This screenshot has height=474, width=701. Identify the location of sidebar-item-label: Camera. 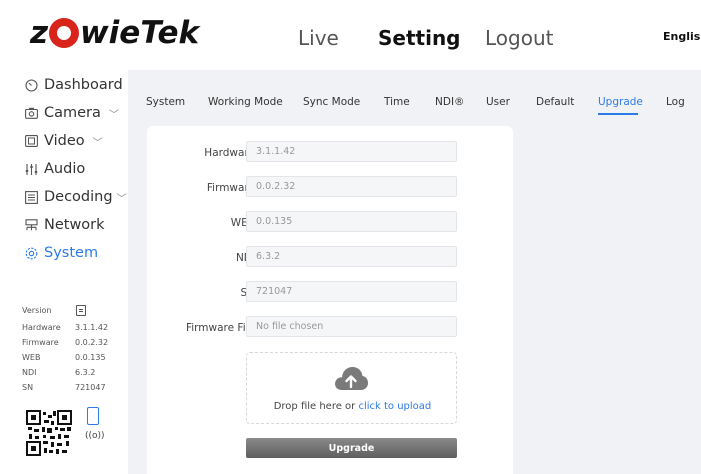
(72, 113).